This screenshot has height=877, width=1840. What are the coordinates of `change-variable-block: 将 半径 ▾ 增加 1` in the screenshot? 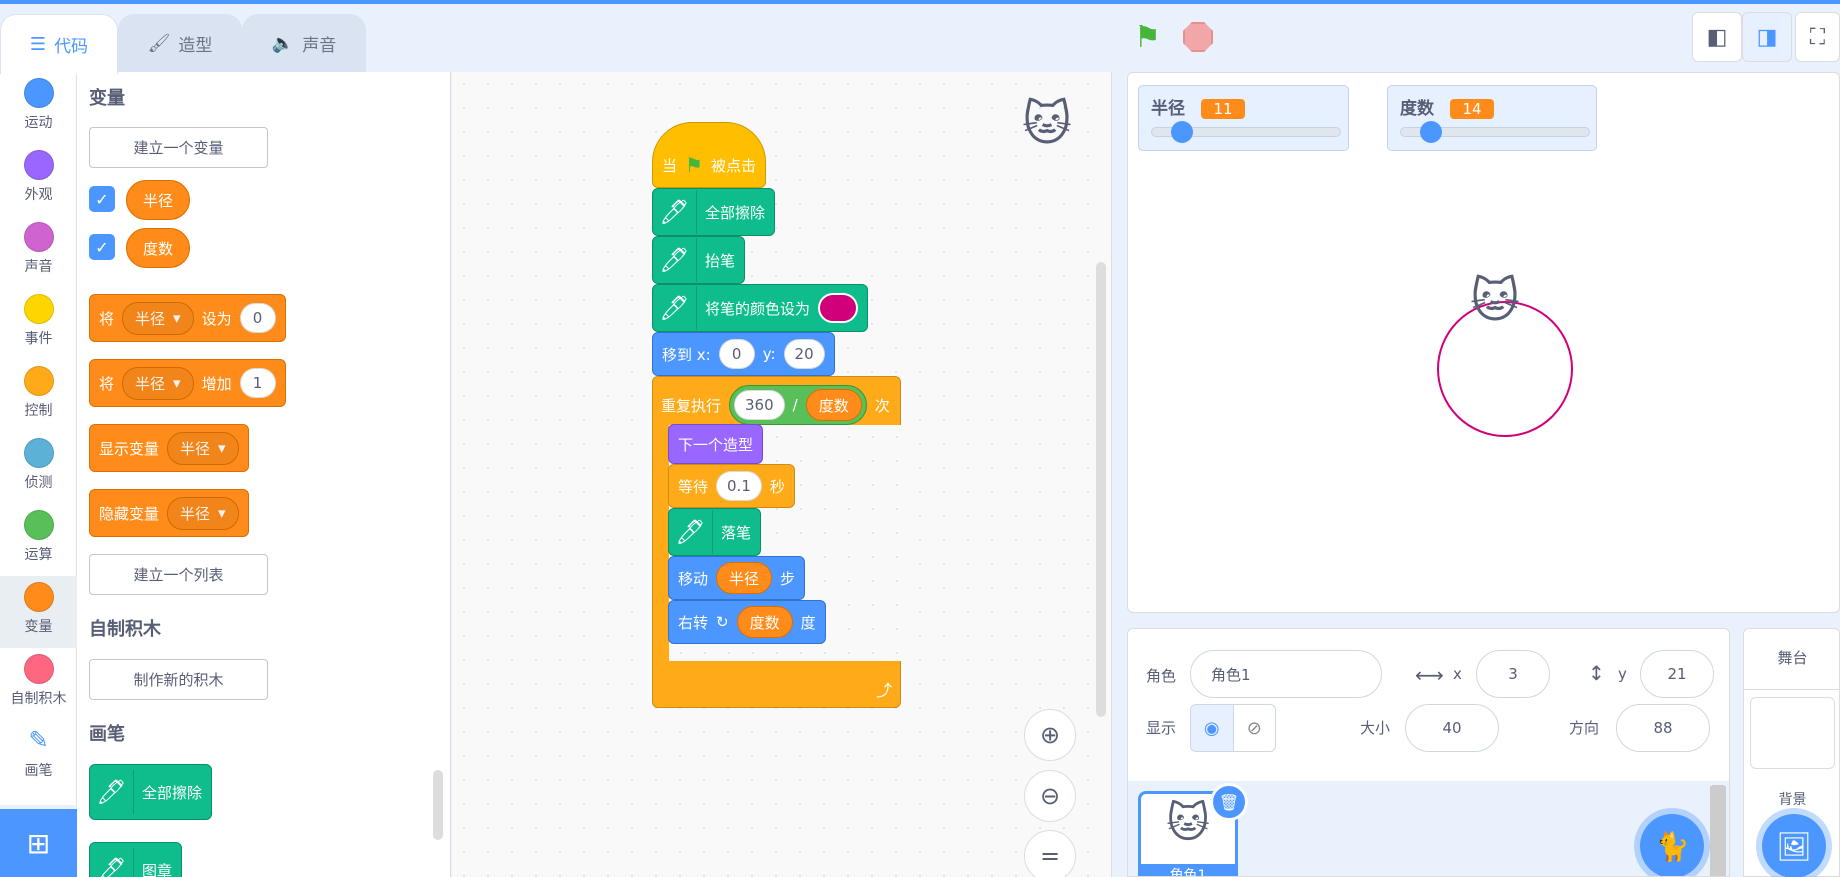 It's located at (187, 383).